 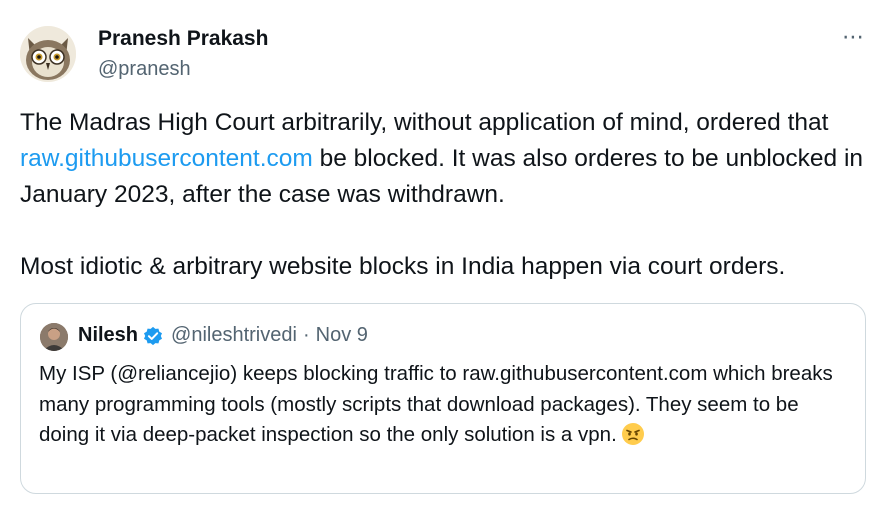 I want to click on quote-avatar, so click(x=54, y=337).